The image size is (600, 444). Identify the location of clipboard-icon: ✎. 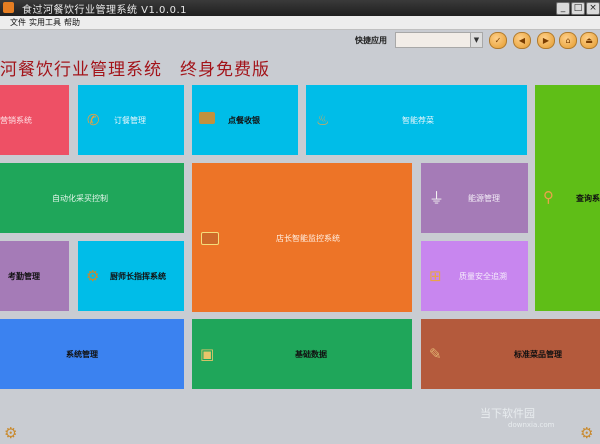
(435, 354).